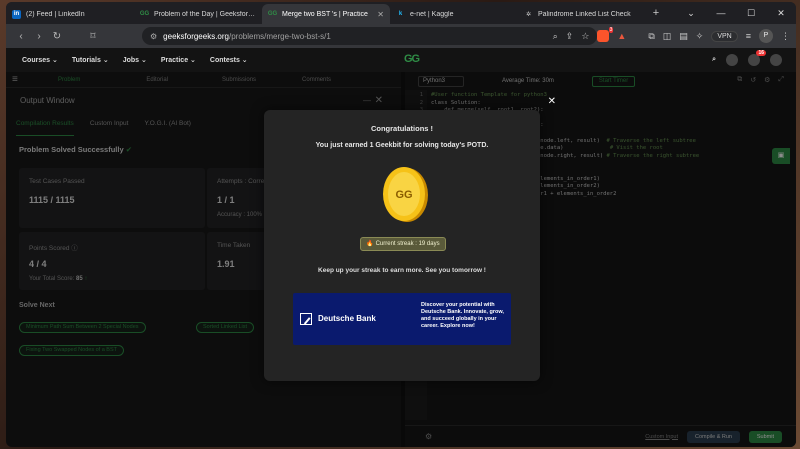  What do you see at coordinates (785, 36) in the screenshot?
I see `more-icon: ⋮` at bounding box center [785, 36].